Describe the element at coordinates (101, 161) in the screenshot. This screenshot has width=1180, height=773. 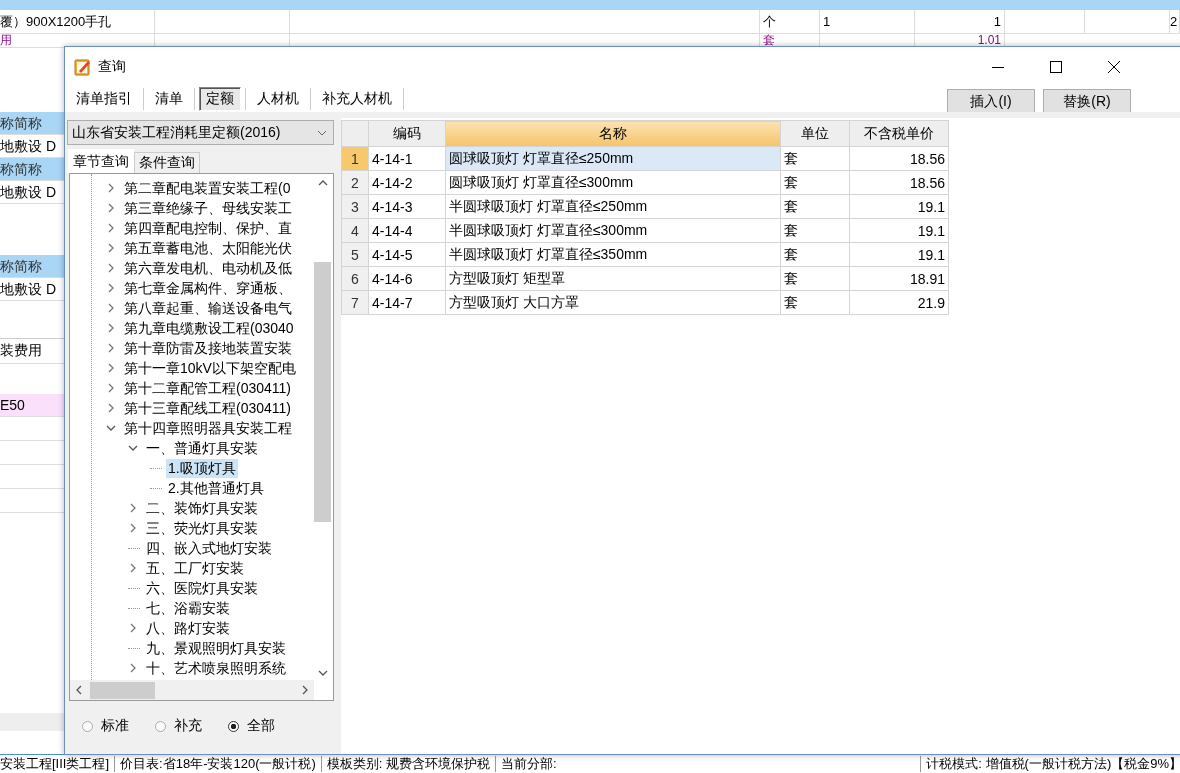
I see `search-tab: 章节查询` at that location.